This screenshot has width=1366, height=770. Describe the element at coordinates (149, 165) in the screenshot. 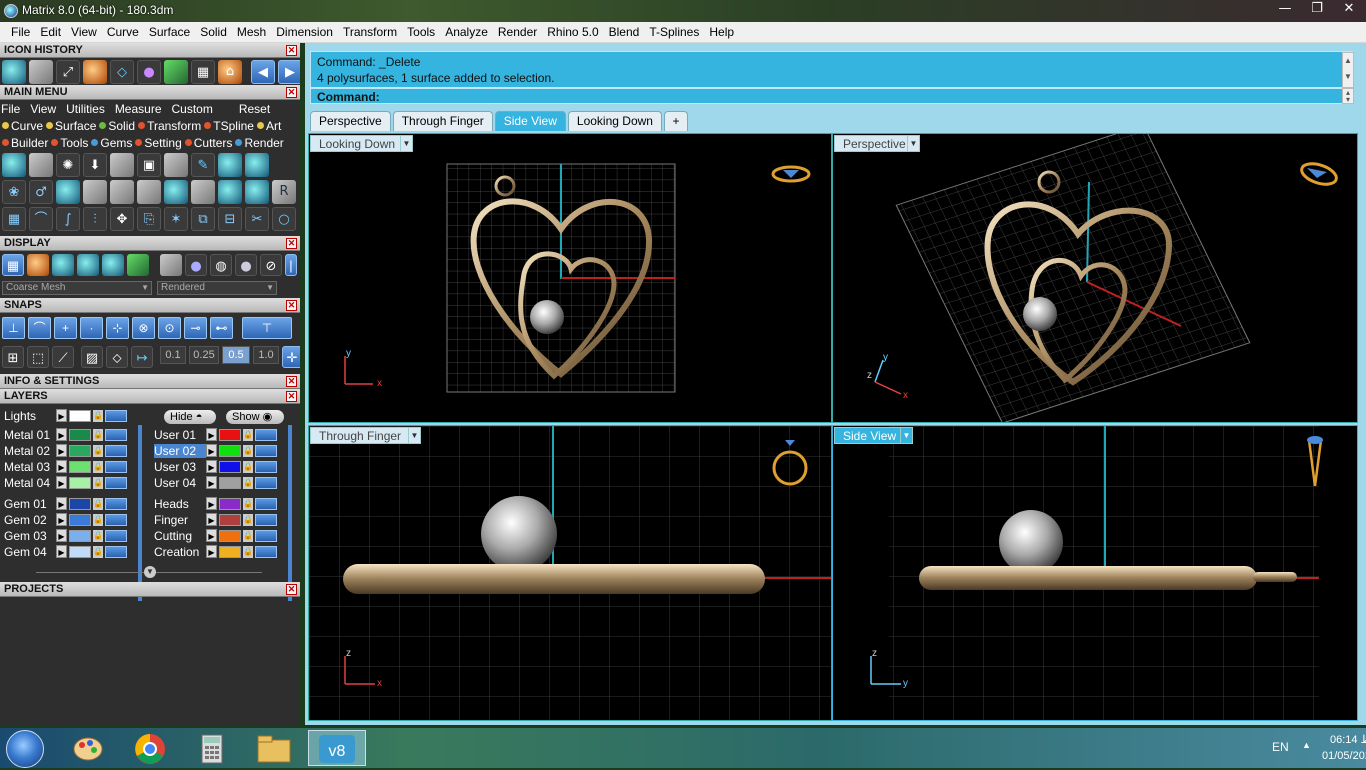

I see `chip-icon: ▣` at that location.